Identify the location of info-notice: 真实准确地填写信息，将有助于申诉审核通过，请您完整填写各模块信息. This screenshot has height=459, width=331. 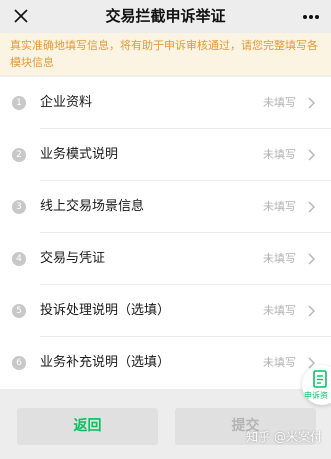
(165, 54).